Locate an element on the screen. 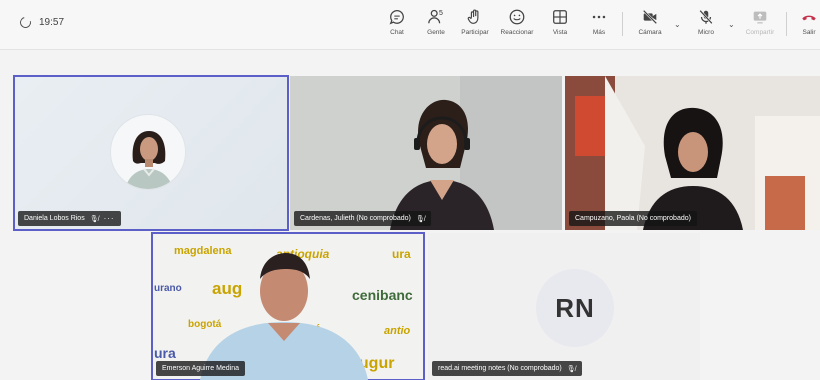 Image resolution: width=820 pixels, height=380 pixels. view-button: Vista is located at coordinates (560, 25).